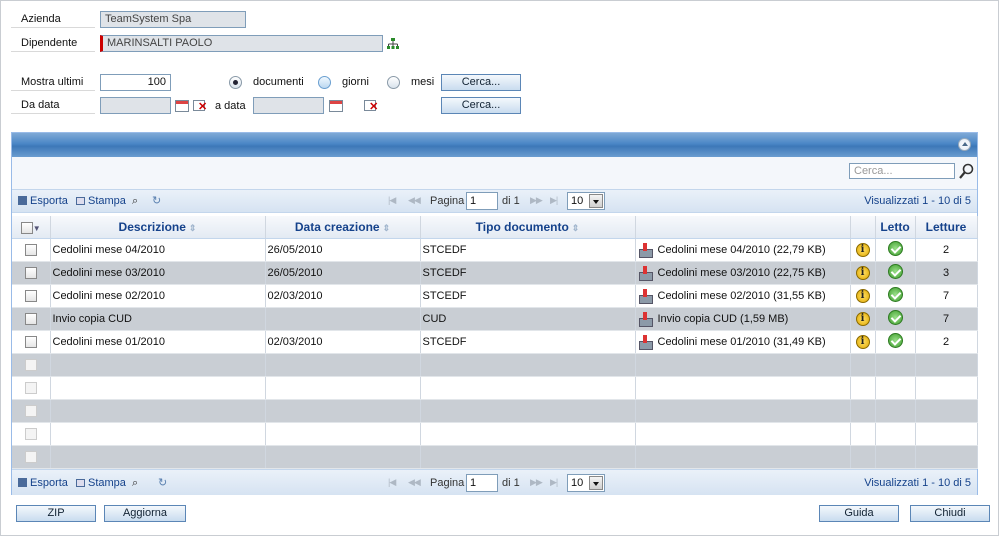 The width and height of the screenshot is (999, 536). What do you see at coordinates (511, 201) in the screenshot?
I see `page-count: di 1` at bounding box center [511, 201].